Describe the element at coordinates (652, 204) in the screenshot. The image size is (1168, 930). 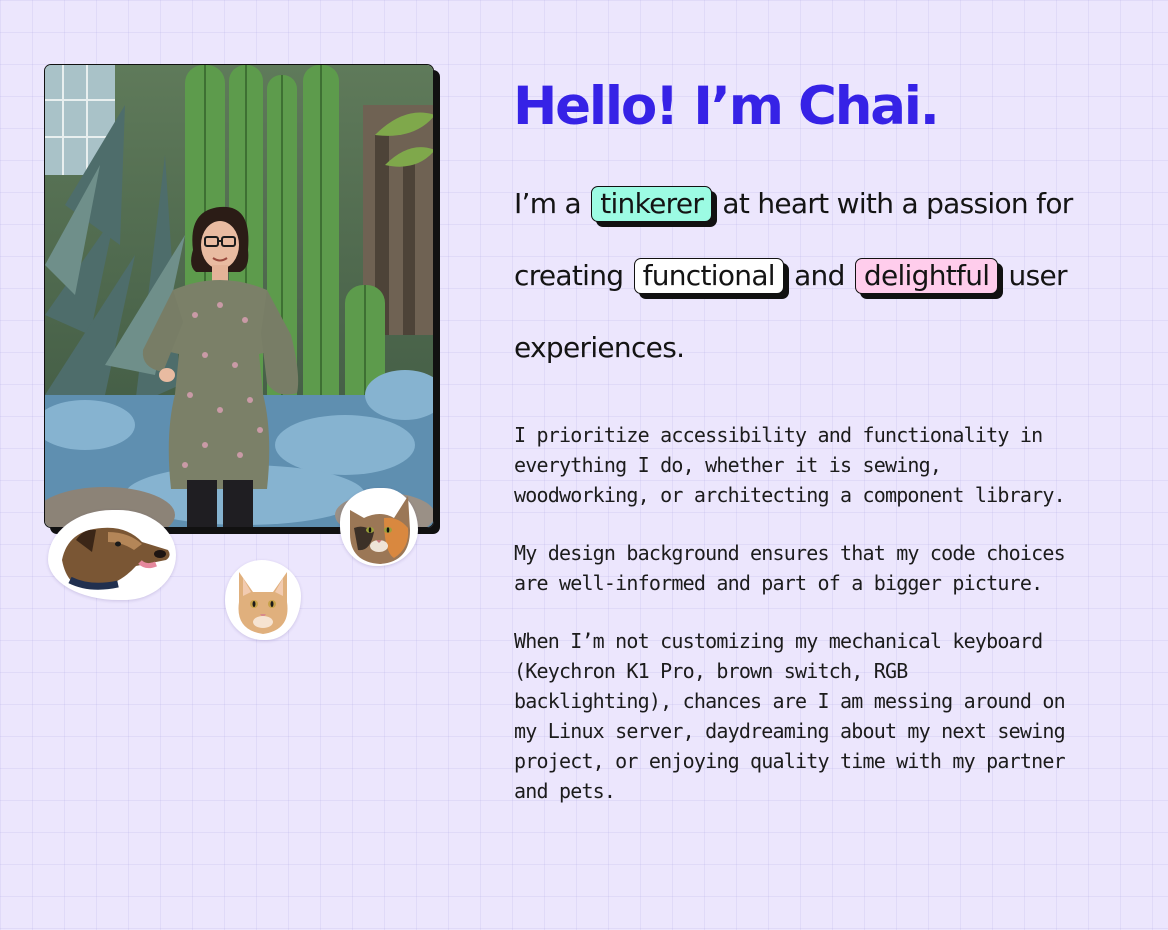
I see `tinkerer-chip: tinkerer` at that location.